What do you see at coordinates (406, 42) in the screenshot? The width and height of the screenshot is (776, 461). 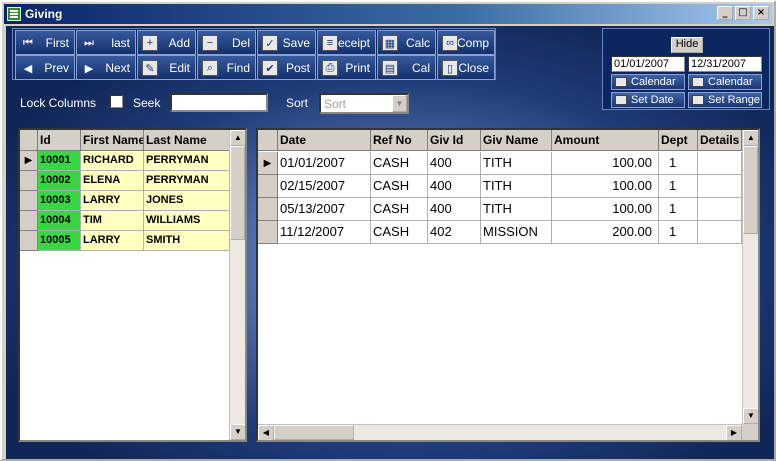 I see `calc-button: ▦ Calc` at bounding box center [406, 42].